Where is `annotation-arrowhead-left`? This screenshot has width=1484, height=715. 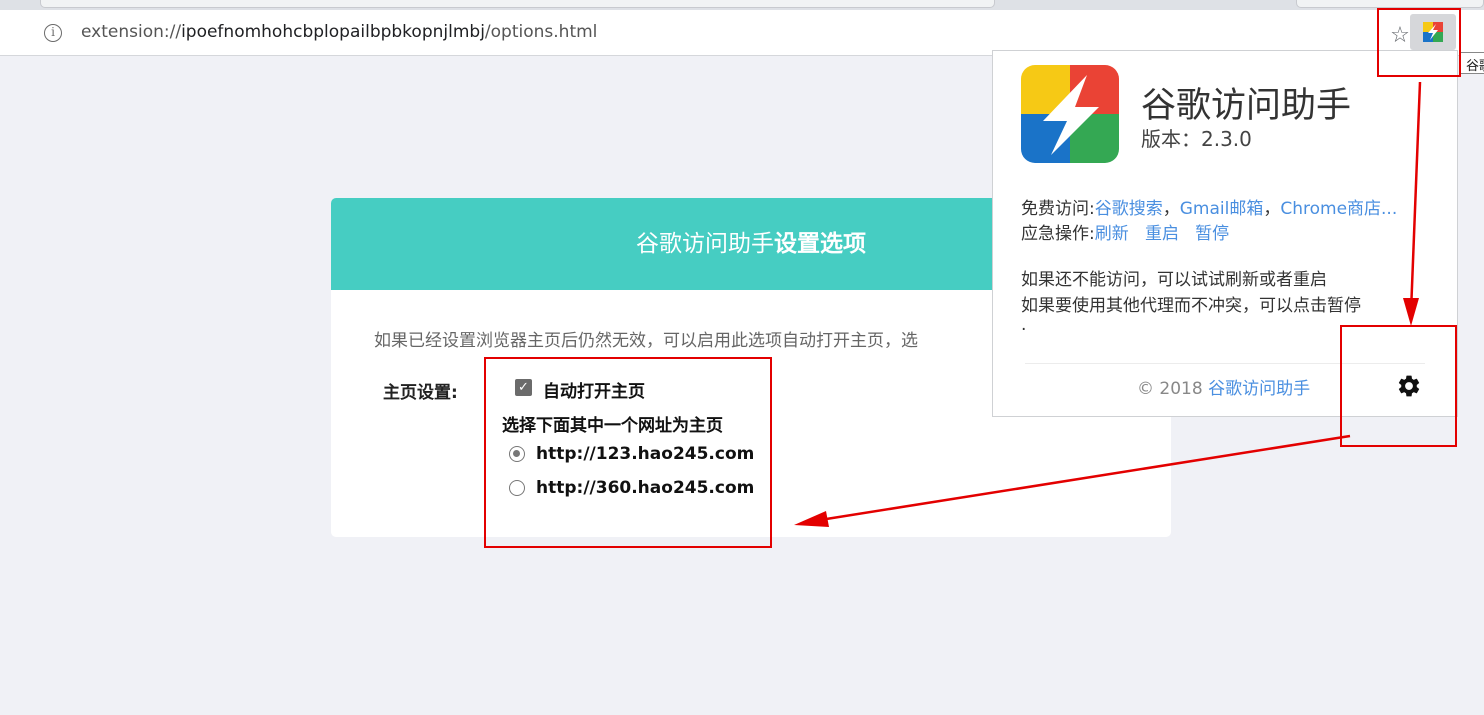
annotation-arrowhead-left is located at coordinates (811, 519).